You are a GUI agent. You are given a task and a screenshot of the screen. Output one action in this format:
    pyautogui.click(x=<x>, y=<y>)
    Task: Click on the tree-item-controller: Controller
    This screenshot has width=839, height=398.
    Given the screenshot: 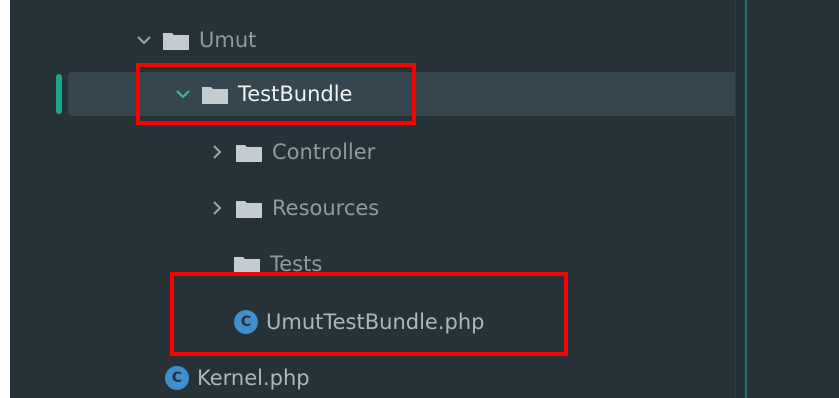 What is the action you would take?
    pyautogui.click(x=291, y=152)
    